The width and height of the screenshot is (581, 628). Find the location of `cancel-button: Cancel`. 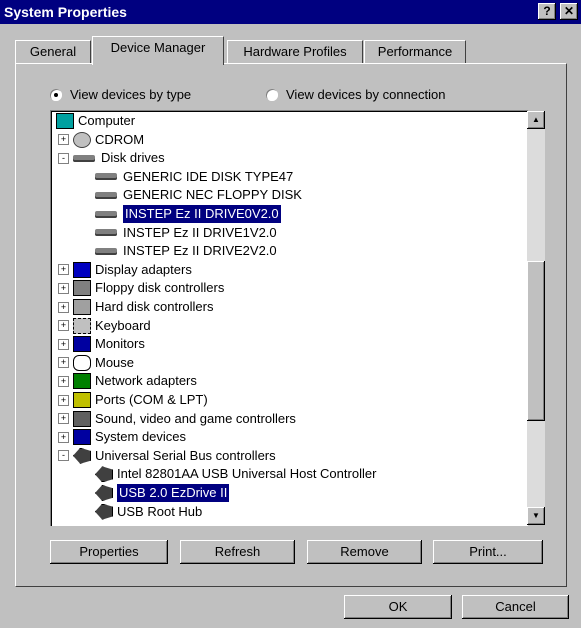

cancel-button: Cancel is located at coordinates (515, 607).